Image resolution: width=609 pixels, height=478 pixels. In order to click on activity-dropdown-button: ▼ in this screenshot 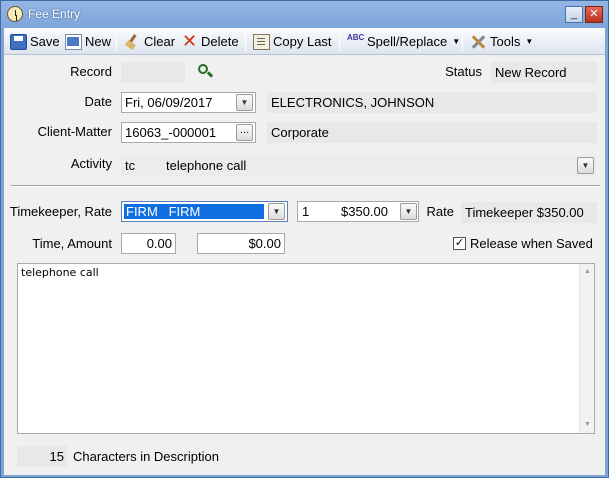, I will do `click(585, 165)`.